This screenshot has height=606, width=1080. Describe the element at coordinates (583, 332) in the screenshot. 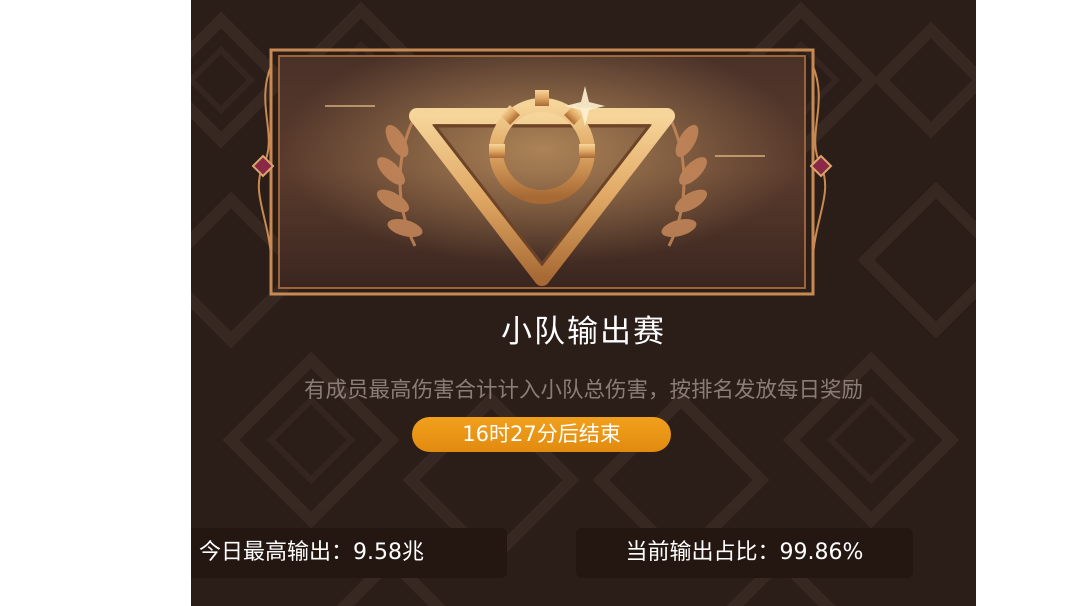

I see `event-title: 小队输出赛` at that location.